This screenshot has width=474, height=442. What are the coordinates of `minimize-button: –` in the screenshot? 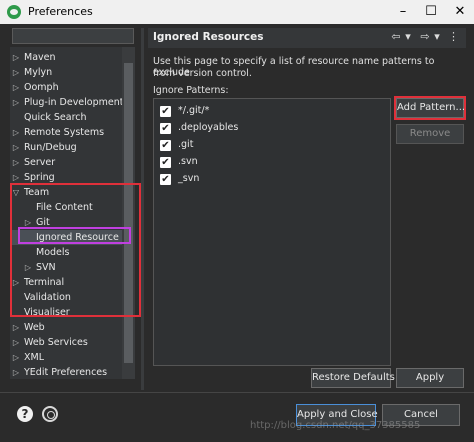 It's located at (403, 12).